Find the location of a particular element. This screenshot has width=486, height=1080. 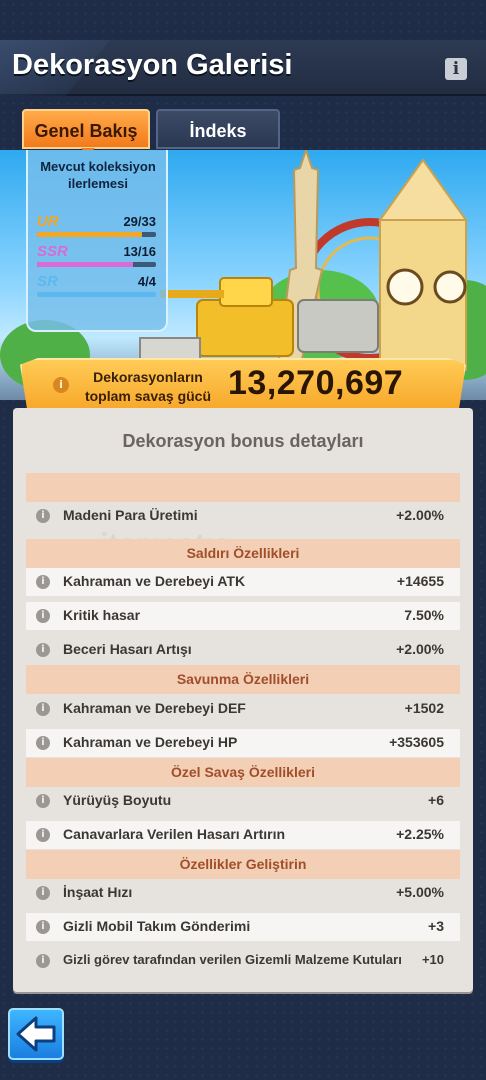

stat-row: i Beceri Hasarı Artışı +2.00% is located at coordinates (243, 650).